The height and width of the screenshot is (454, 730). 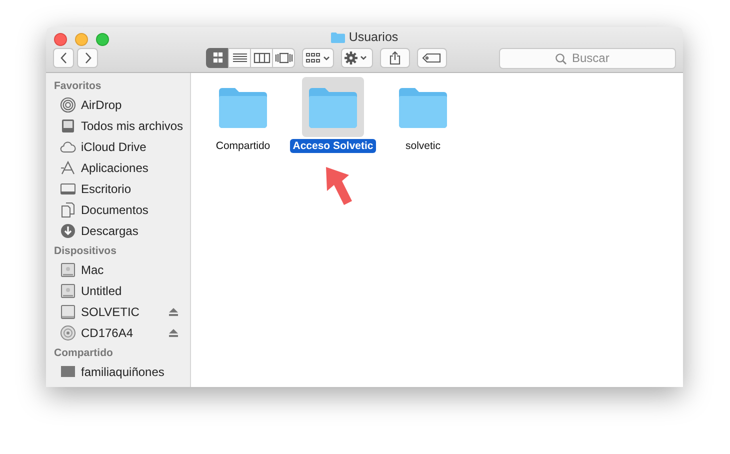 What do you see at coordinates (118, 125) in the screenshot?
I see `sidebar-item: Todos mis archivos` at bounding box center [118, 125].